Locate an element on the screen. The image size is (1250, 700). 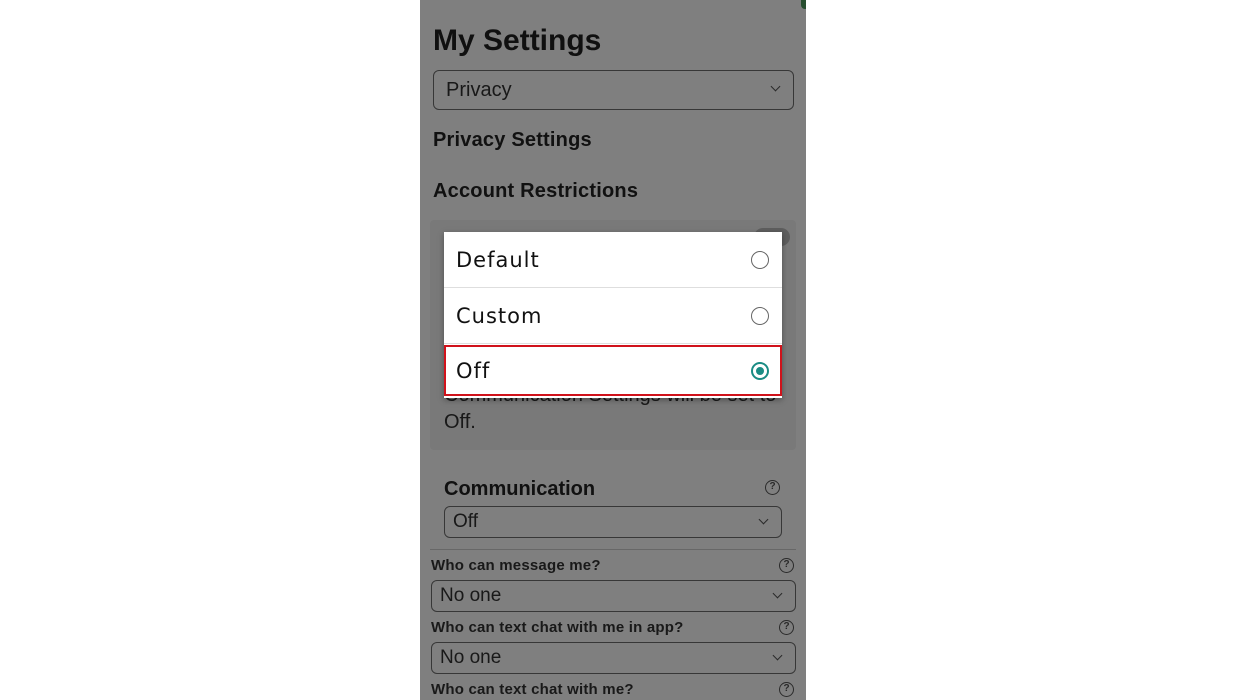
radio-selected-icon is located at coordinates (760, 370).